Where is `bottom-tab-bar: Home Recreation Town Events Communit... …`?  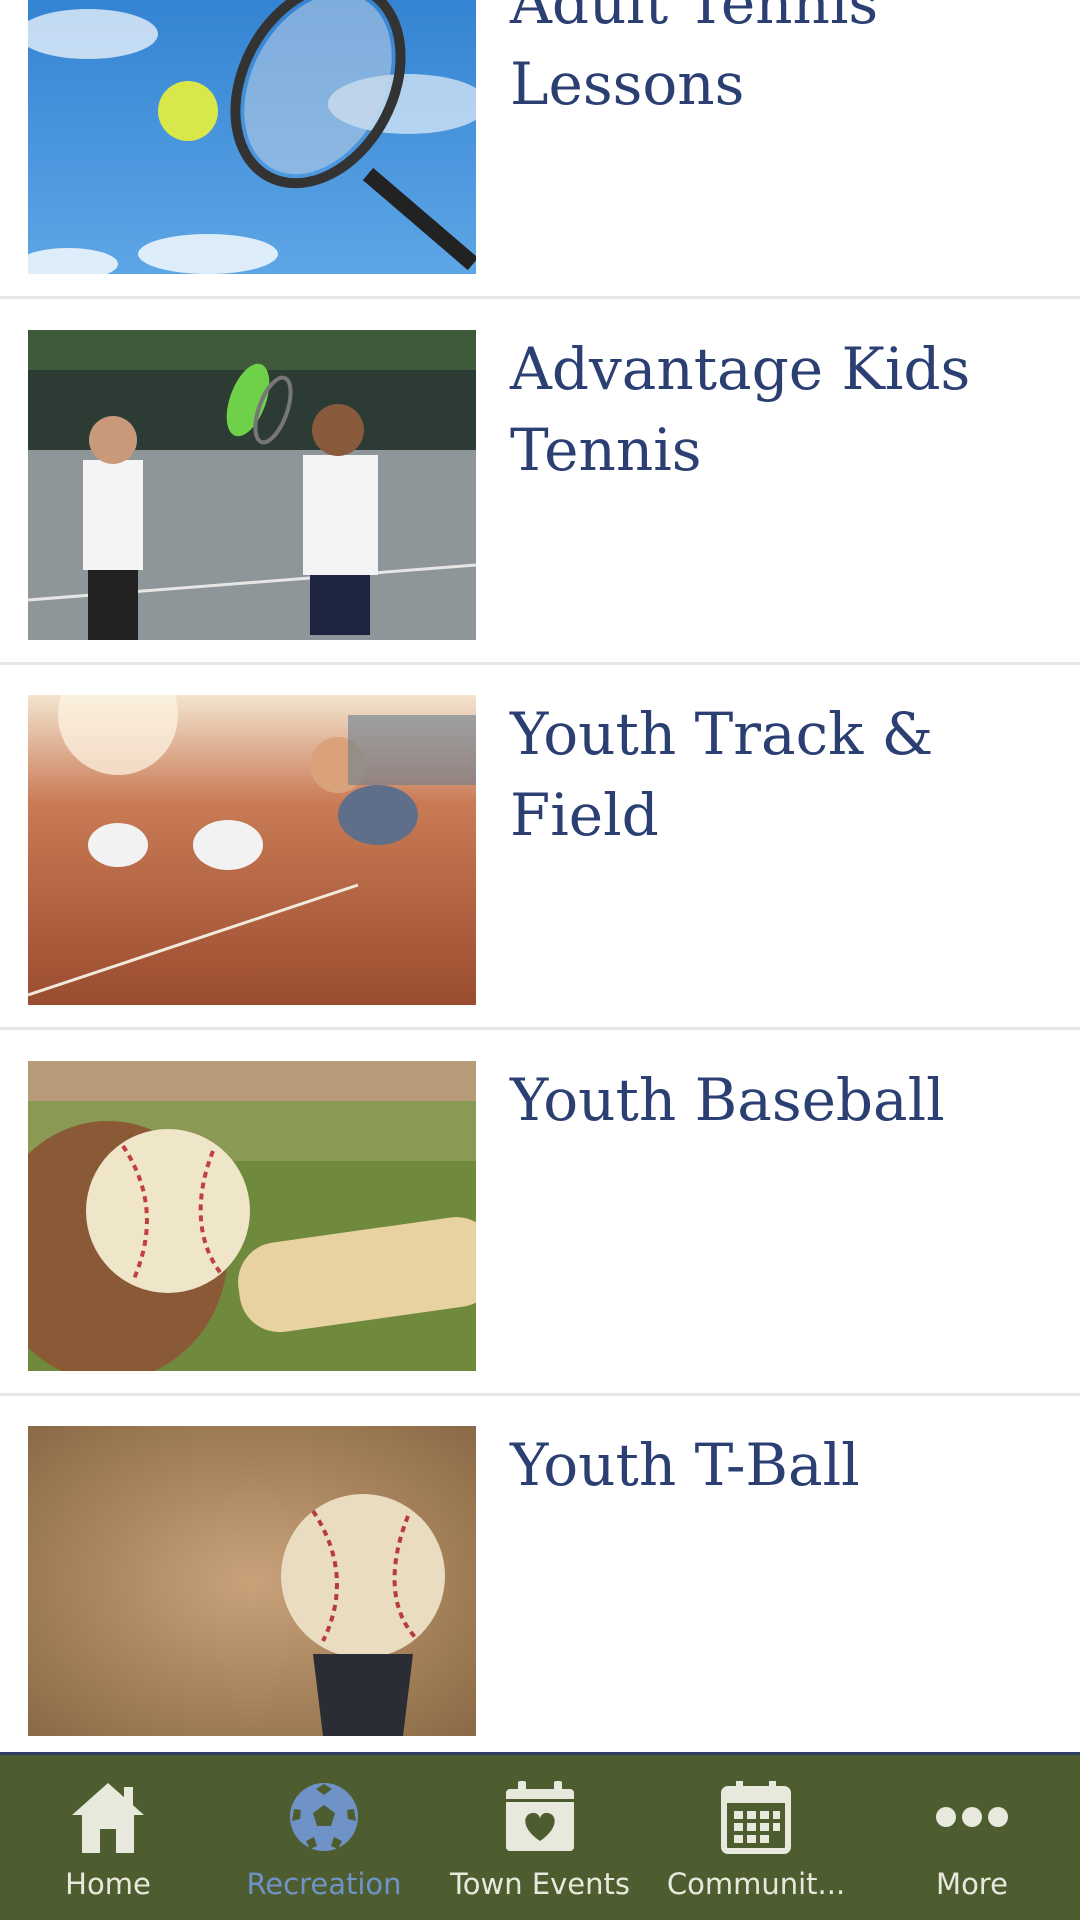 bottom-tab-bar: Home Recreation Town Events Communit... … is located at coordinates (540, 1836).